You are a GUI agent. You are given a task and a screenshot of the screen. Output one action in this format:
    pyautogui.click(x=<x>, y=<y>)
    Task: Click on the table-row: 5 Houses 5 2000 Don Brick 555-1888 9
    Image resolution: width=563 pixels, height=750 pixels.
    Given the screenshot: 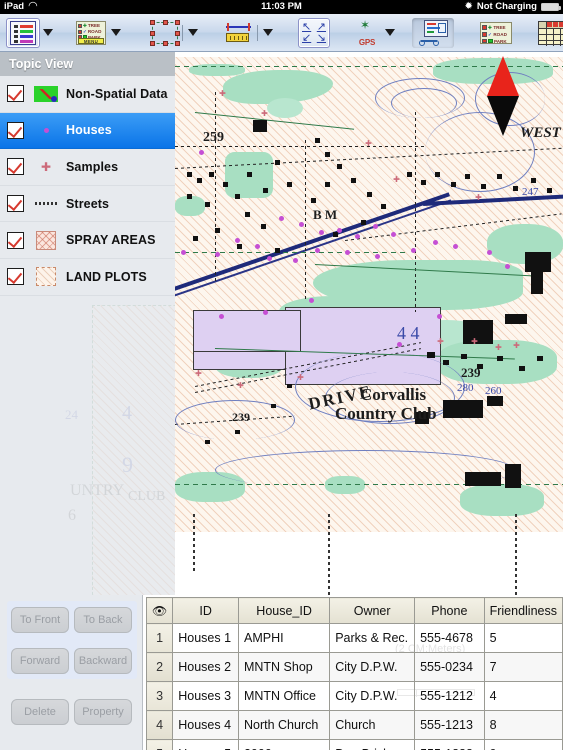 What is the action you would take?
    pyautogui.click(x=354, y=744)
    